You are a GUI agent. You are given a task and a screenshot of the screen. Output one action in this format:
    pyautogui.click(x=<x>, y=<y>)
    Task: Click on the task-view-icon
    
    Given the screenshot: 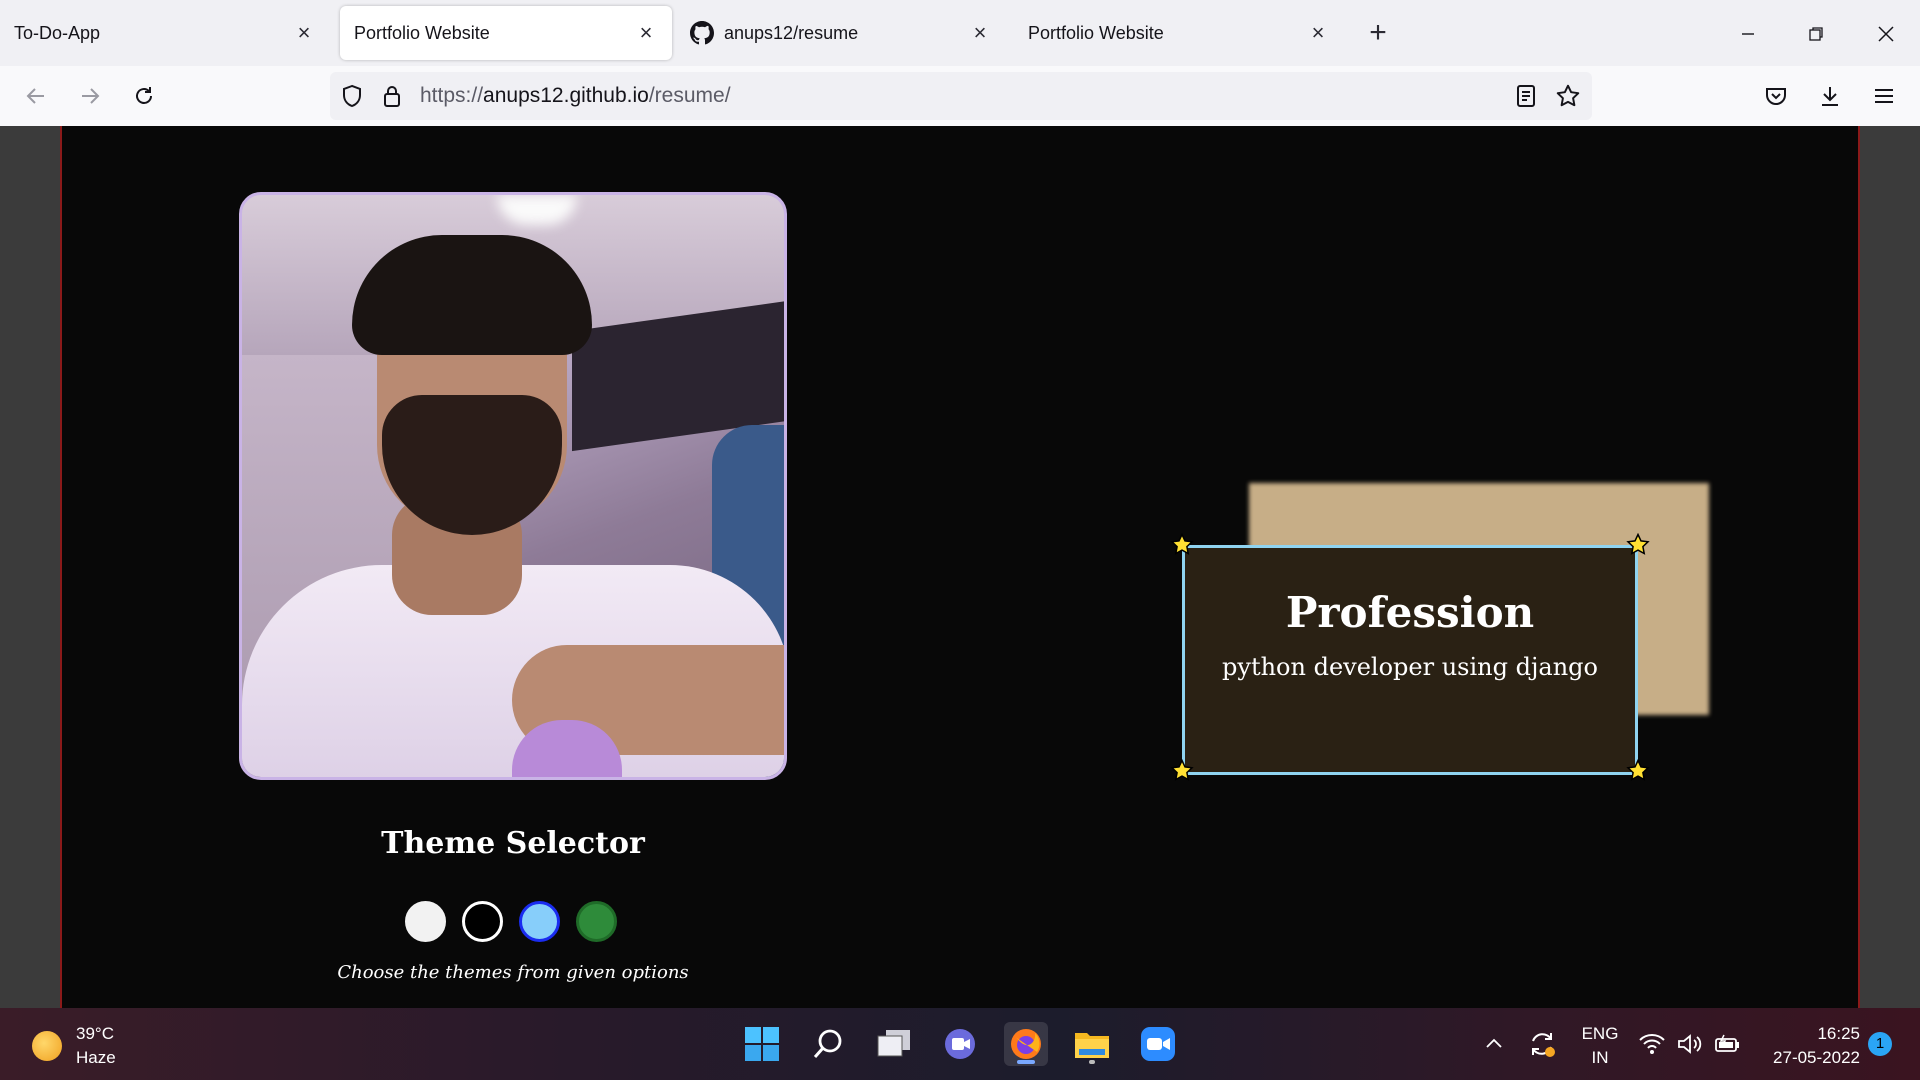 What is the action you would take?
    pyautogui.click(x=894, y=1044)
    